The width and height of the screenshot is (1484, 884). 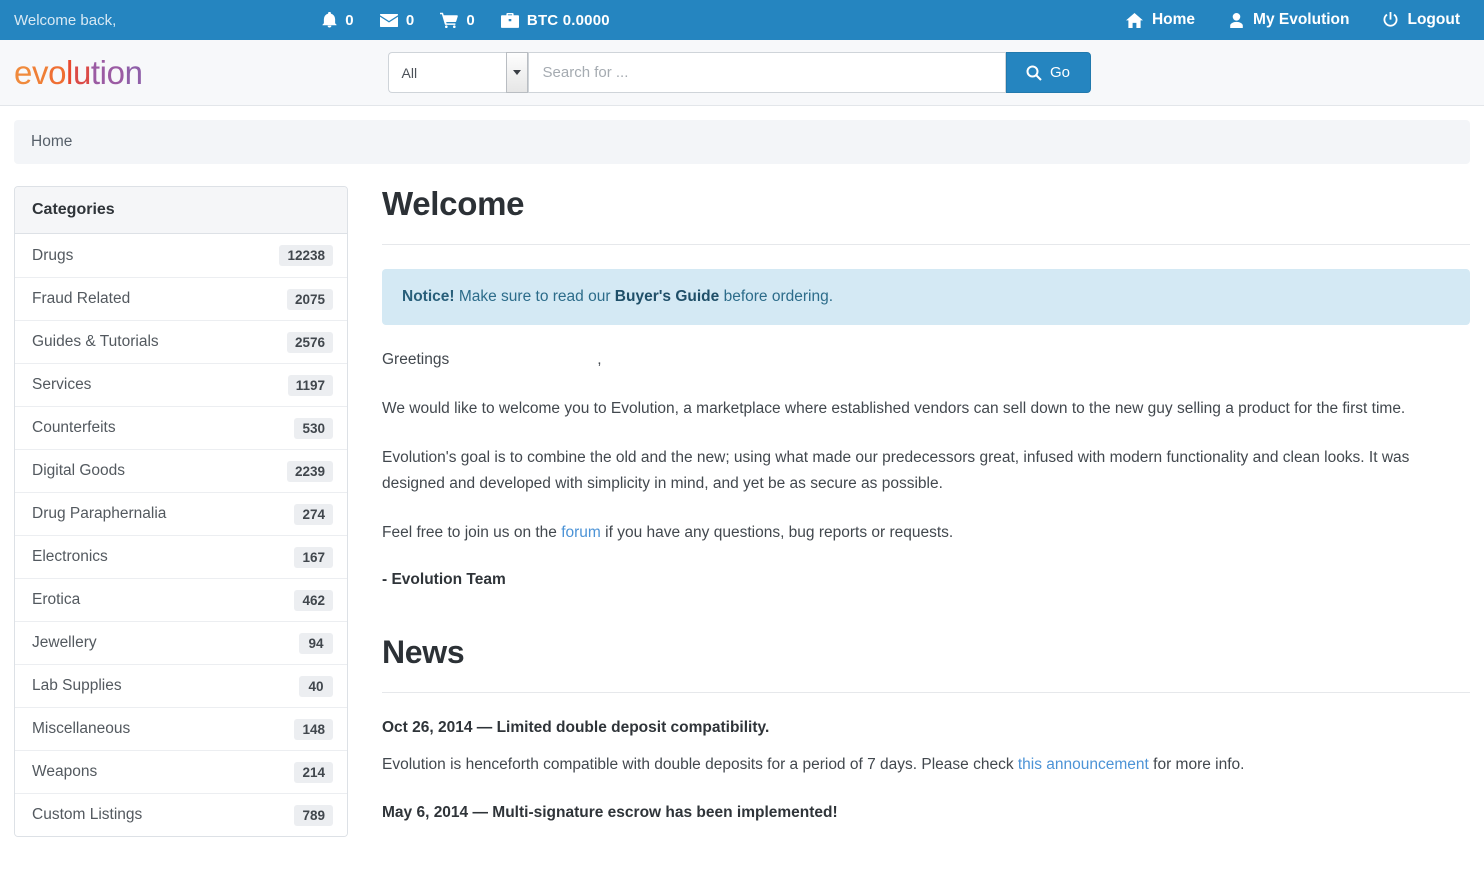 What do you see at coordinates (1390, 20) in the screenshot?
I see `power-icon` at bounding box center [1390, 20].